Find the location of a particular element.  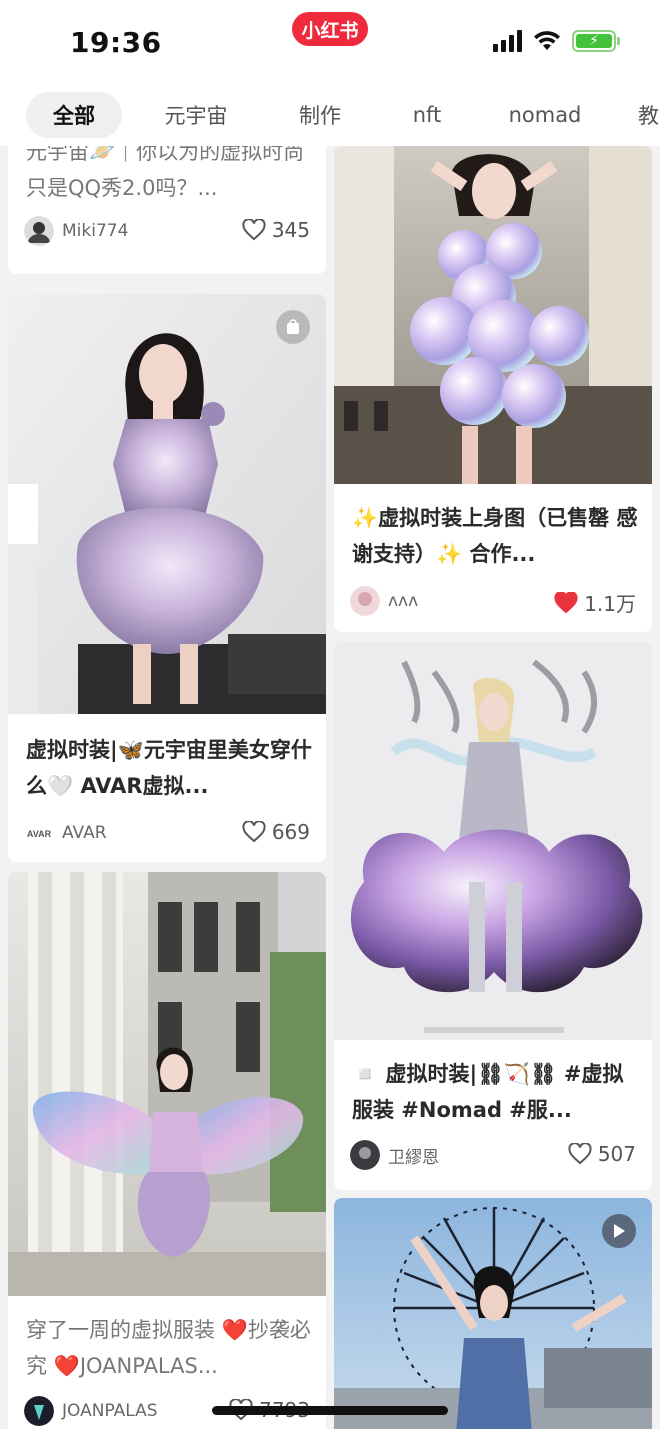

tab-making: 制作 is located at coordinates (320, 115).